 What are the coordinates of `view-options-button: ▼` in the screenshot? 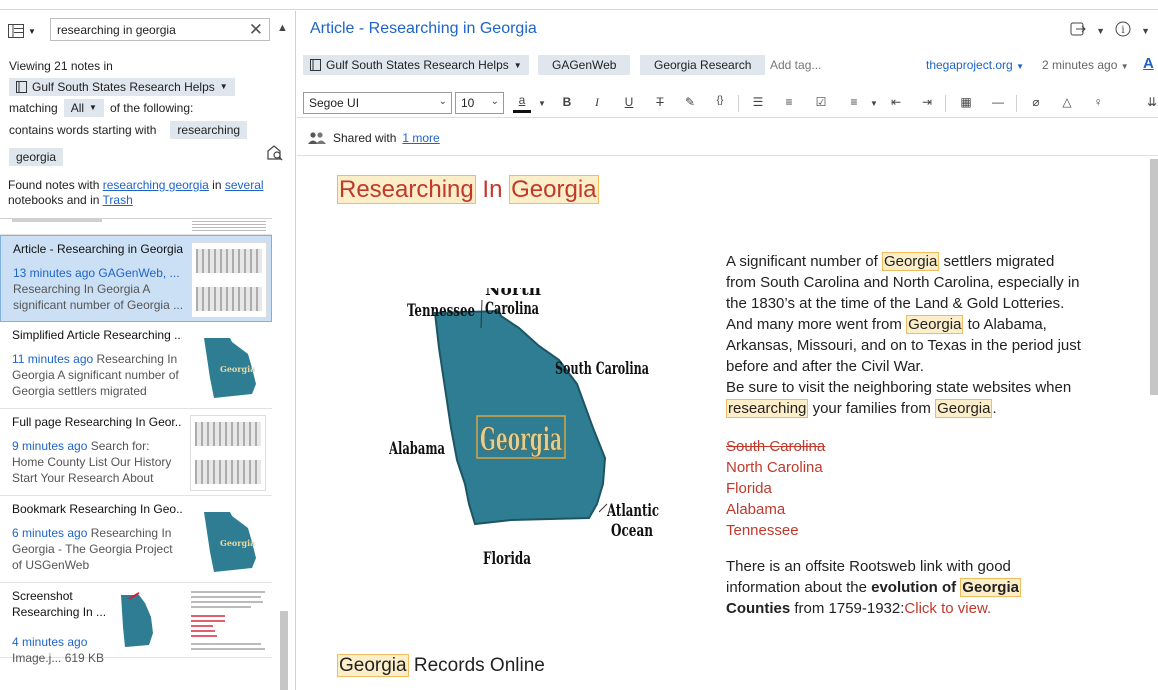 It's located at (25, 31).